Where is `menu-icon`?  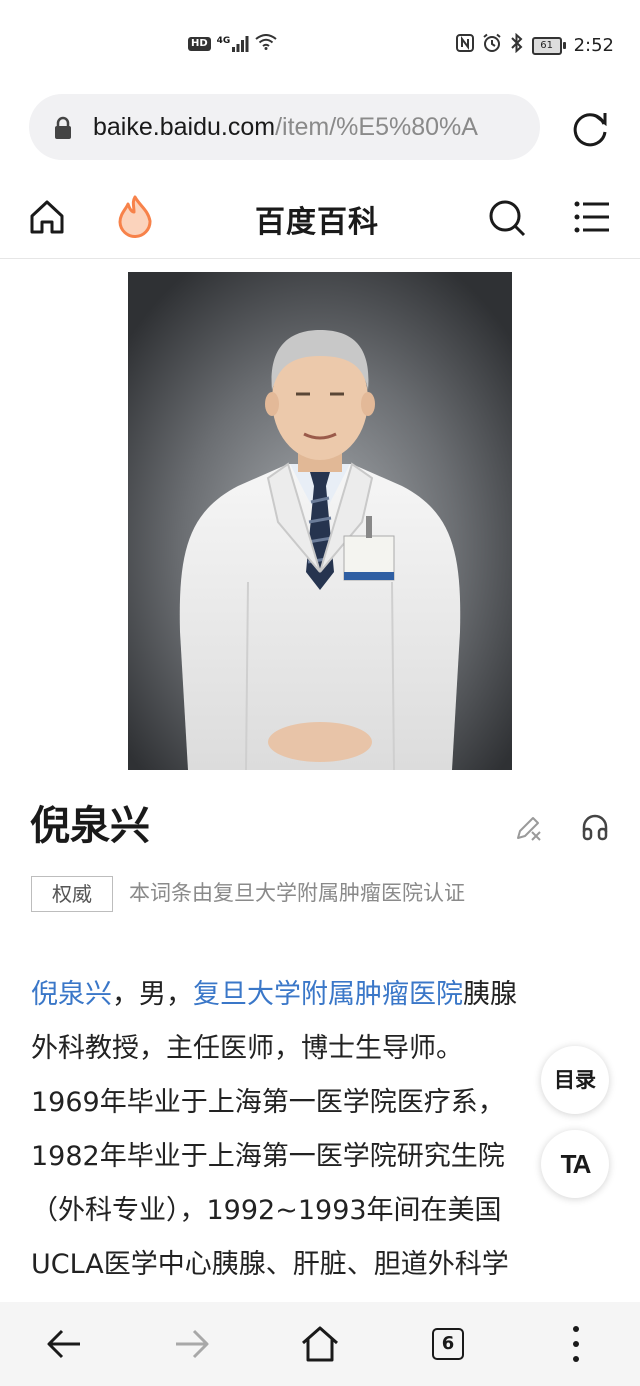 menu-icon is located at coordinates (592, 219).